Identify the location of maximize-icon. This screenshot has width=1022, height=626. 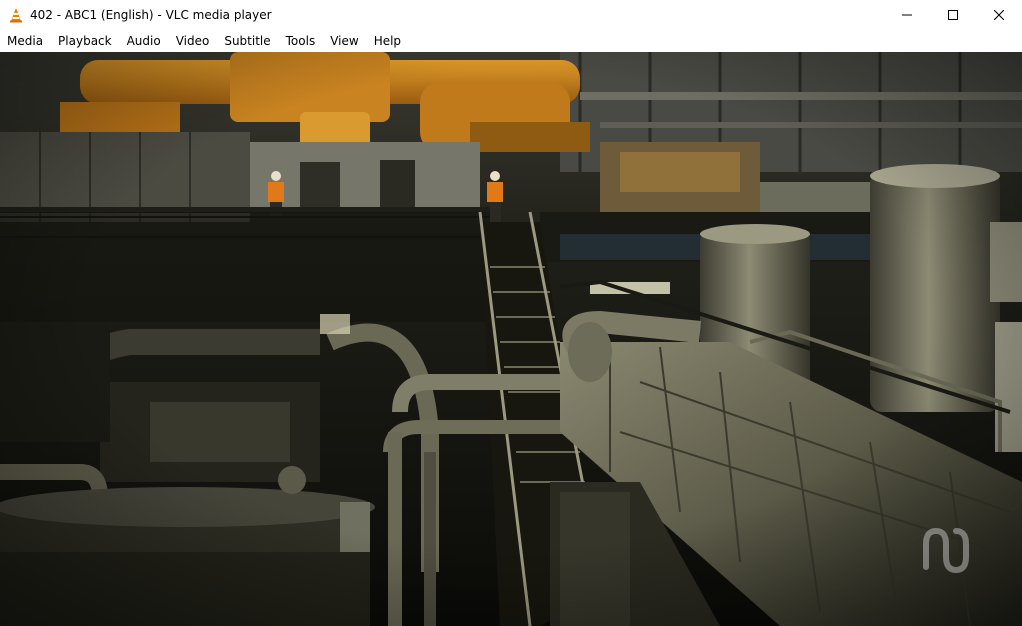
(953, 15).